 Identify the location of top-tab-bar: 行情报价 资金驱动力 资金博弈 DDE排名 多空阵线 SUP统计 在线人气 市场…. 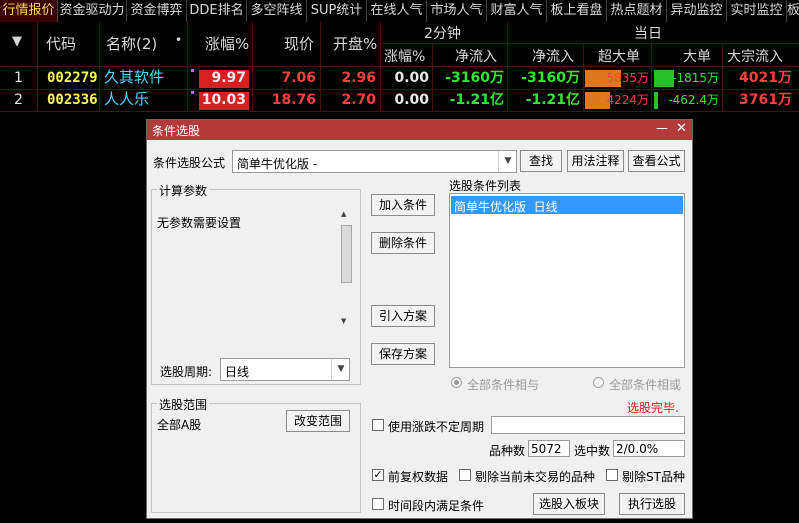
(399, 11).